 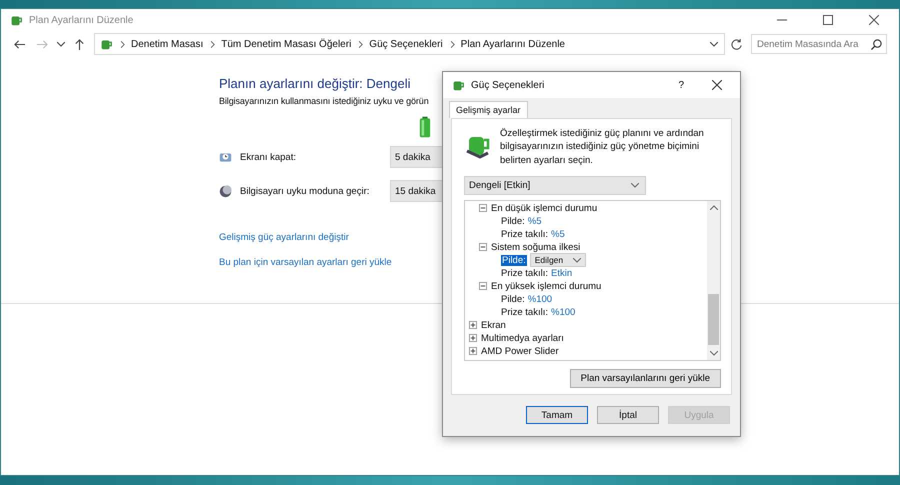 I want to click on breadcrumb-item: Güç Seçenekleri, so click(x=406, y=44).